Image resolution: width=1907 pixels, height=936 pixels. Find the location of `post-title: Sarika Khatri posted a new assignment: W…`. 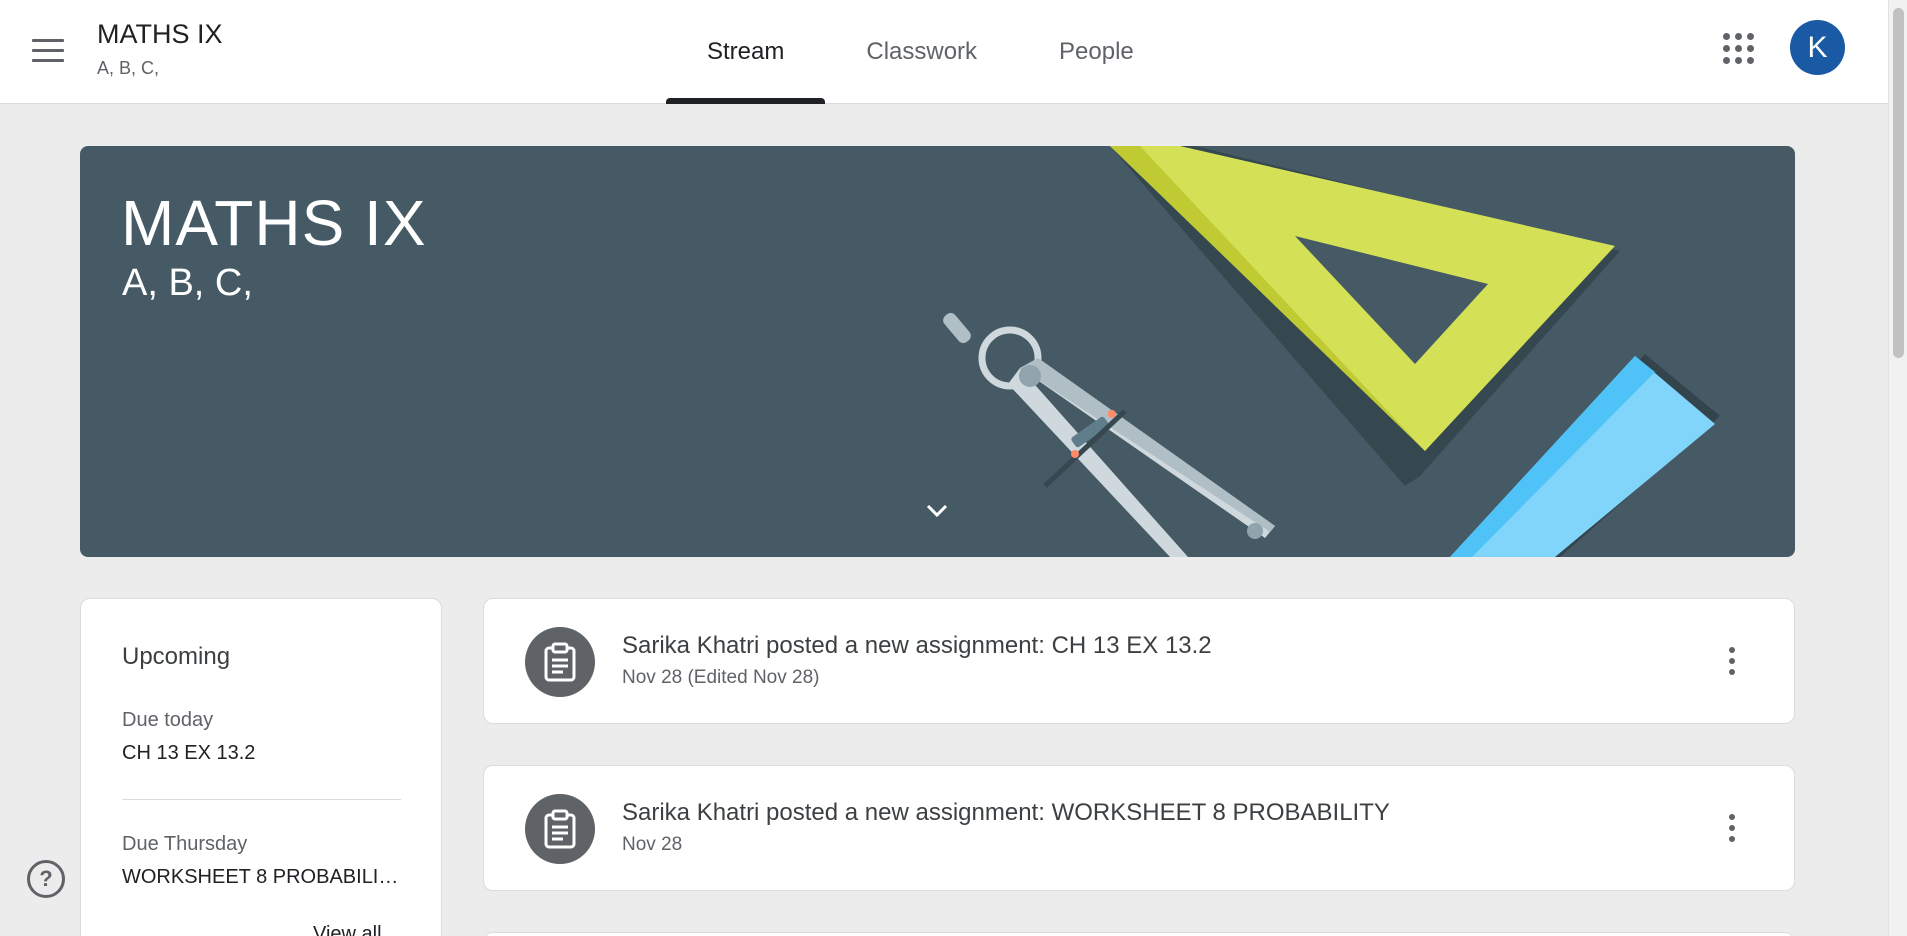

post-title: Sarika Khatri posted a new assignment: W… is located at coordinates (1006, 812).